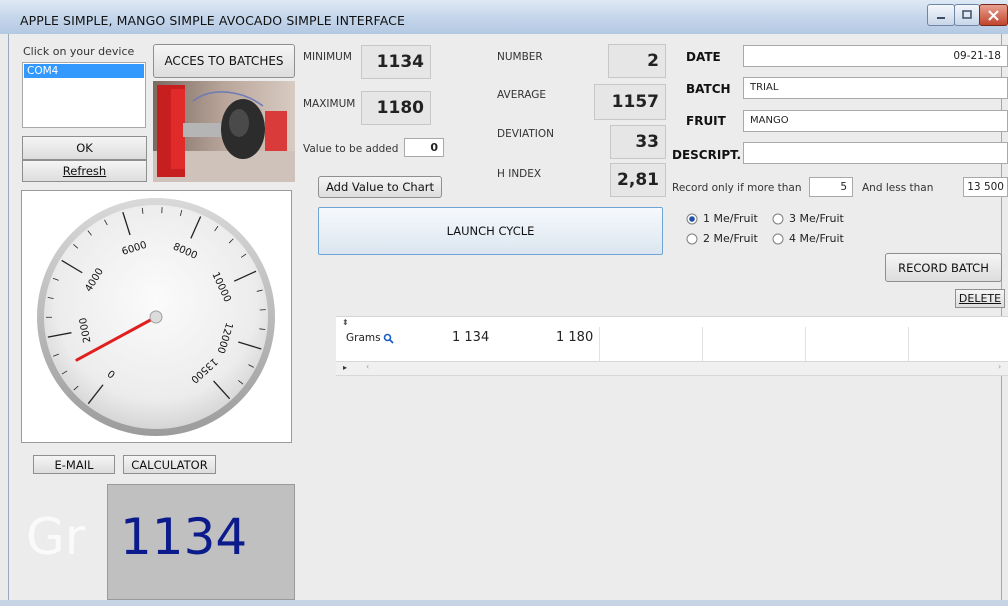  I want to click on radio-1-per-fruit: 1 Me/Fruit, so click(722, 218).